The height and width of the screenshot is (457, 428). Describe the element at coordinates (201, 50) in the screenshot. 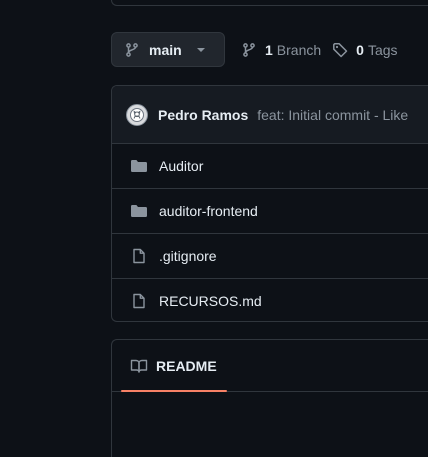

I see `caret-down-icon` at that location.